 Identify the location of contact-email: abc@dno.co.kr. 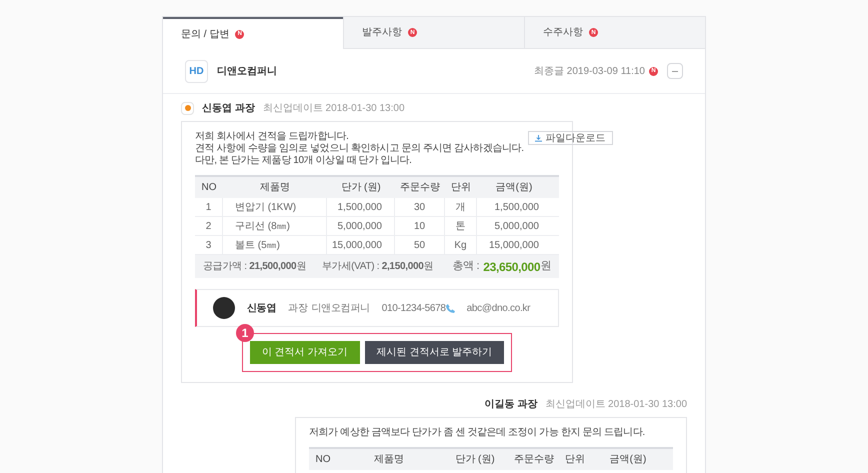
(498, 309).